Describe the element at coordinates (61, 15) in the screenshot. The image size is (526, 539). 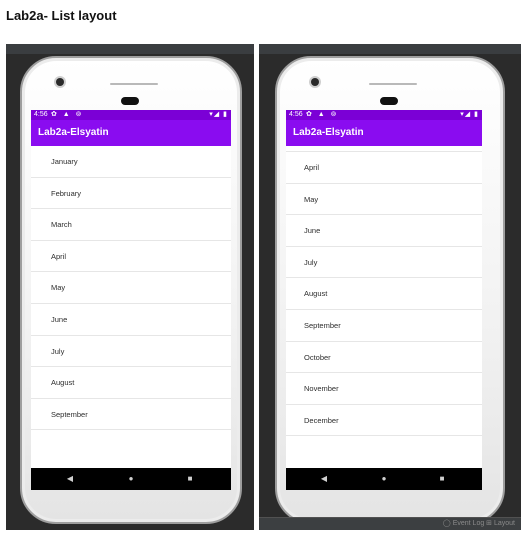
I see `document-title: Lab2a- List layout` at that location.